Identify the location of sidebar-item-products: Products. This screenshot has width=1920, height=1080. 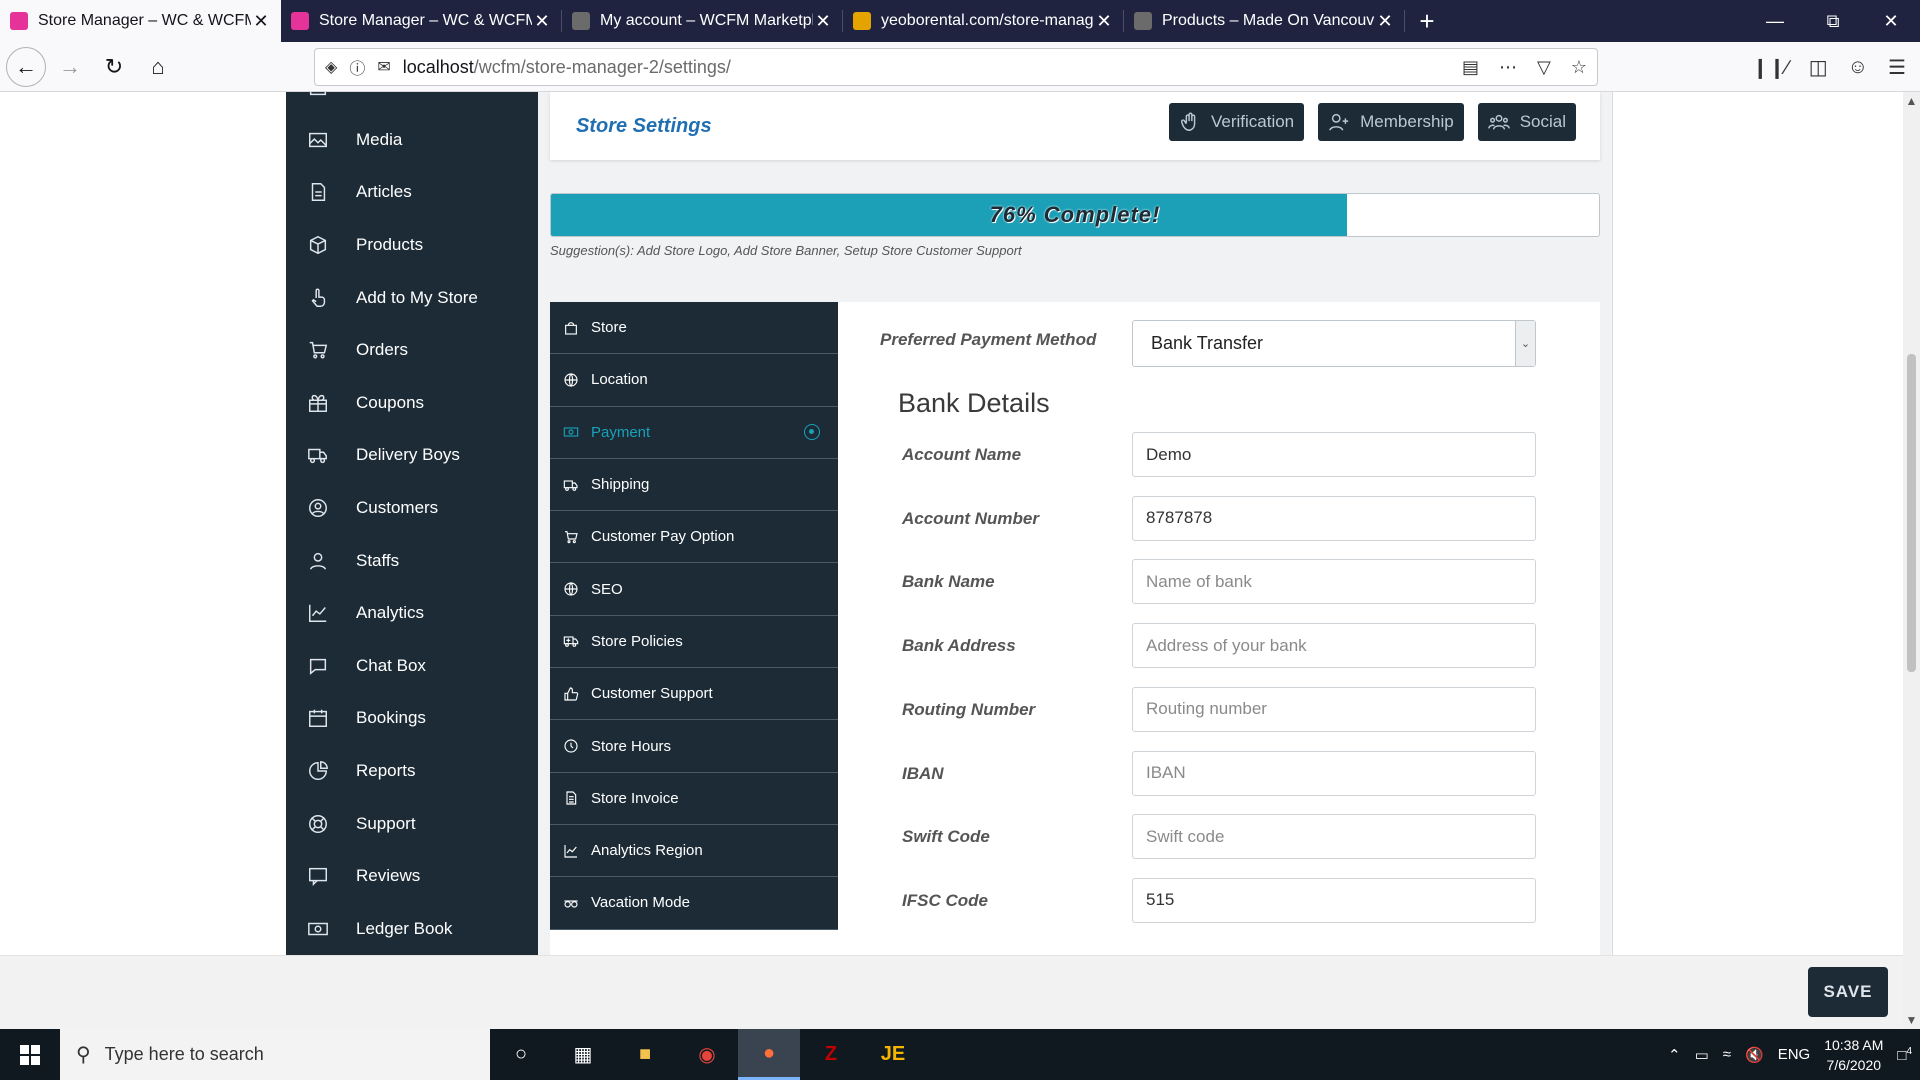
(412, 245).